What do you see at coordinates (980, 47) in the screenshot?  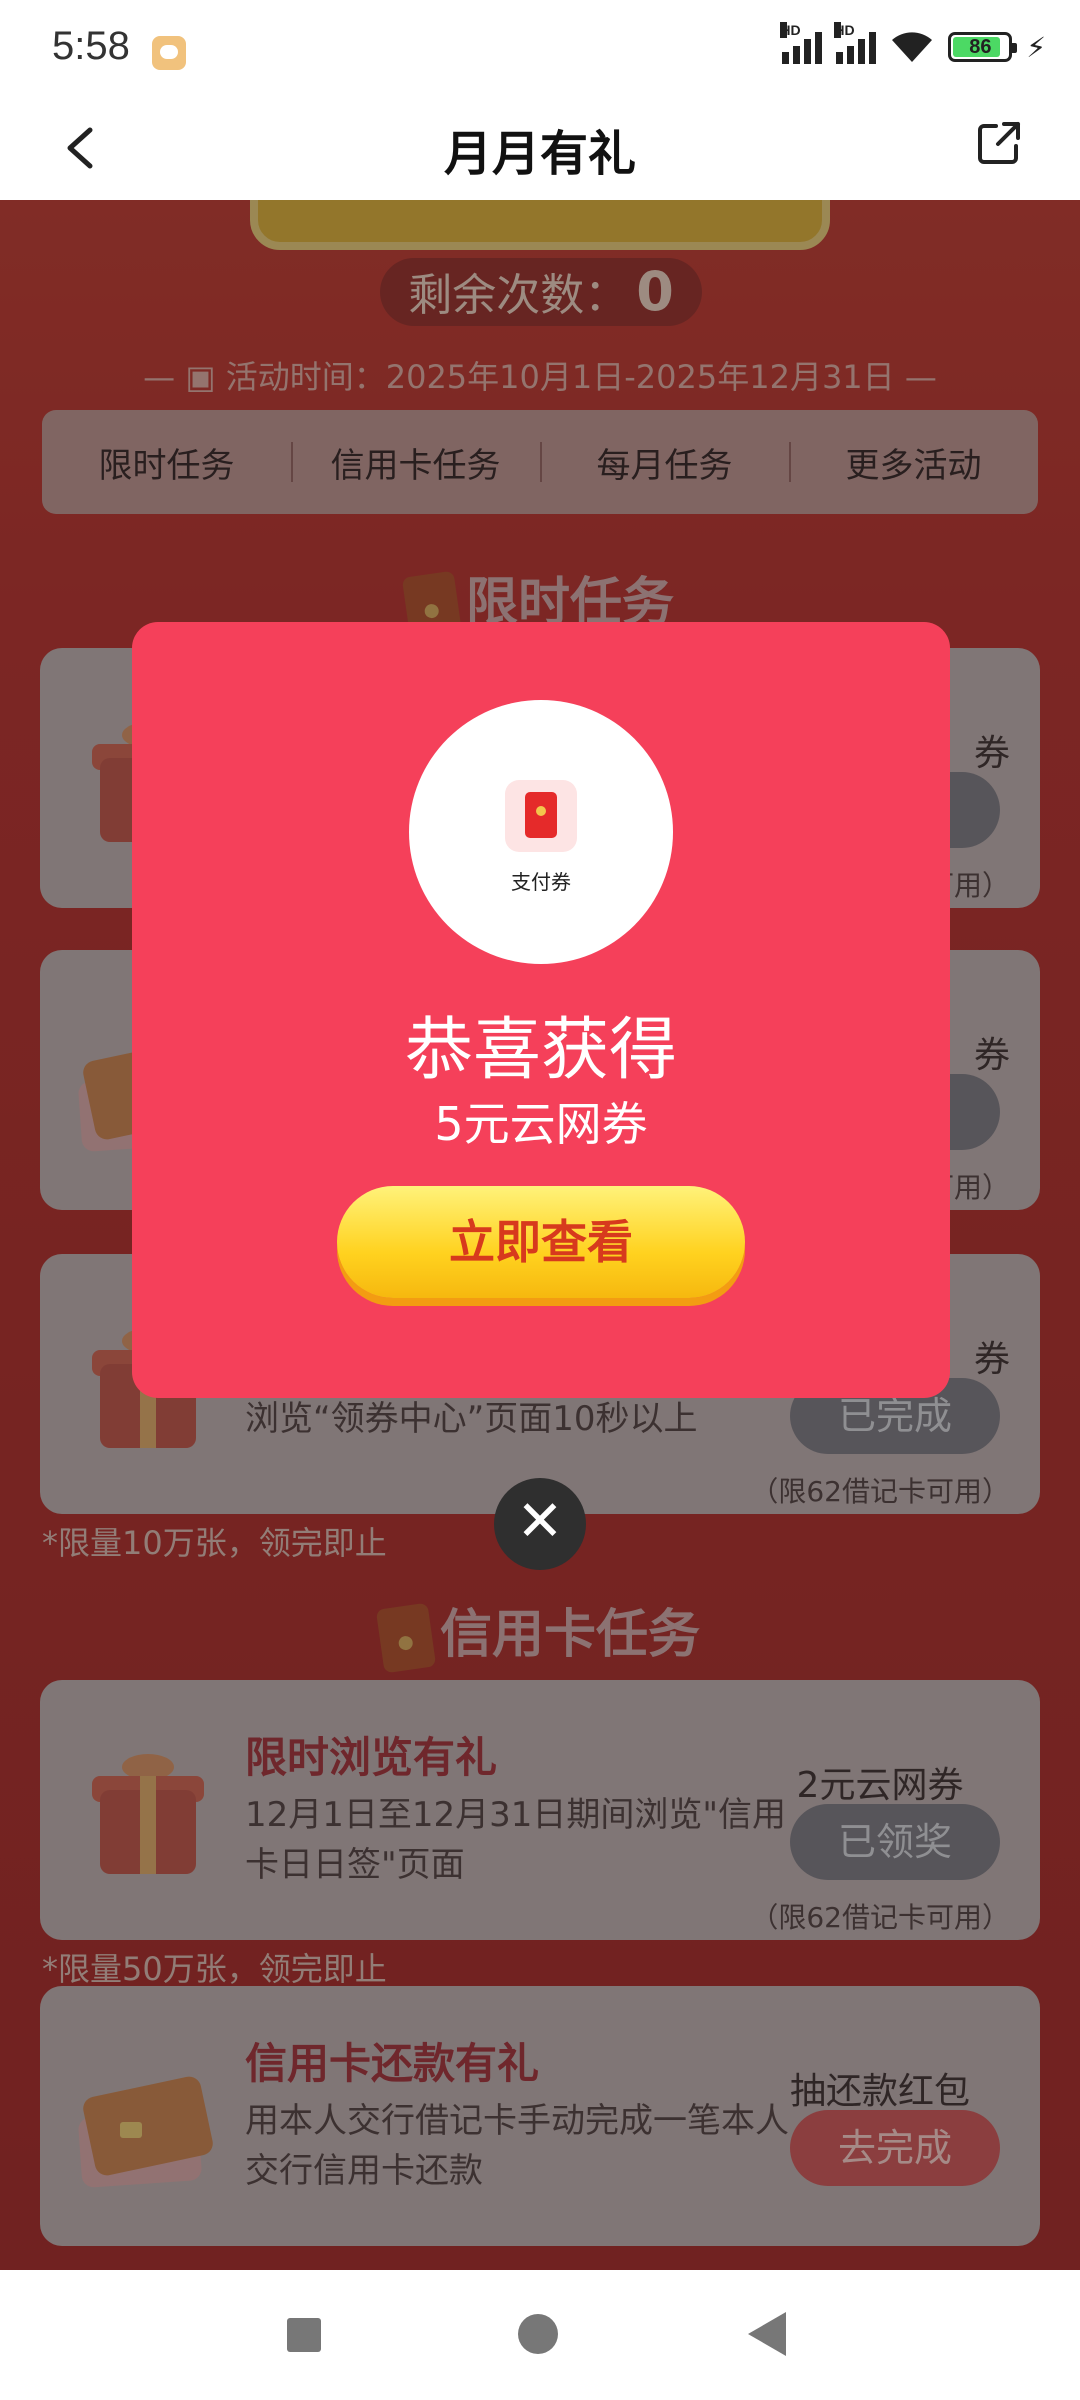 I see `battery-level: 86` at bounding box center [980, 47].